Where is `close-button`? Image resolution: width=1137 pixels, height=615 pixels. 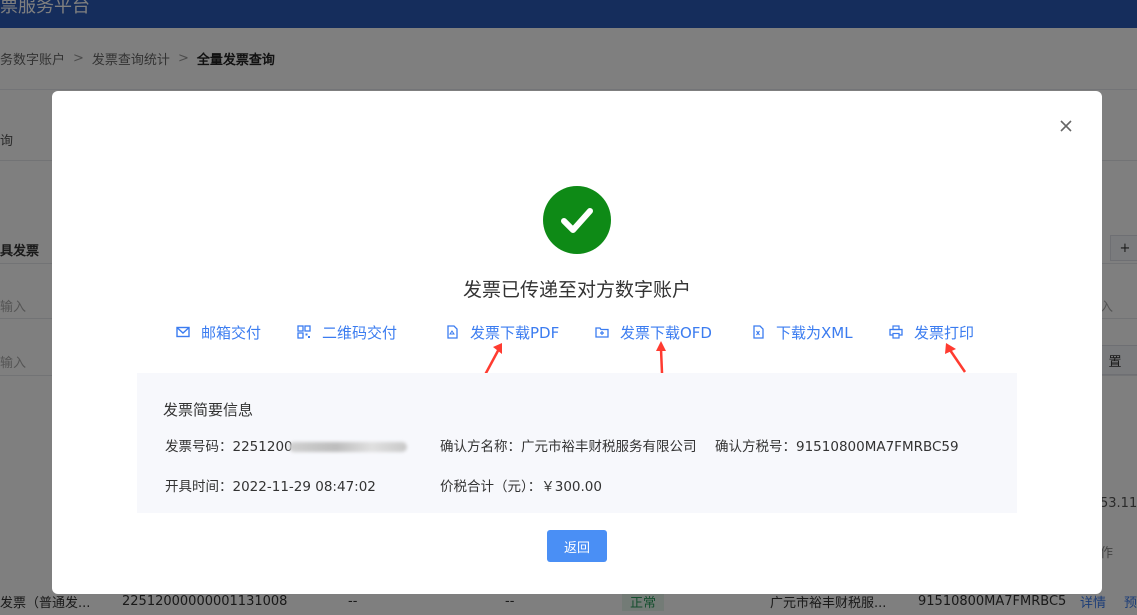 close-button is located at coordinates (1066, 126).